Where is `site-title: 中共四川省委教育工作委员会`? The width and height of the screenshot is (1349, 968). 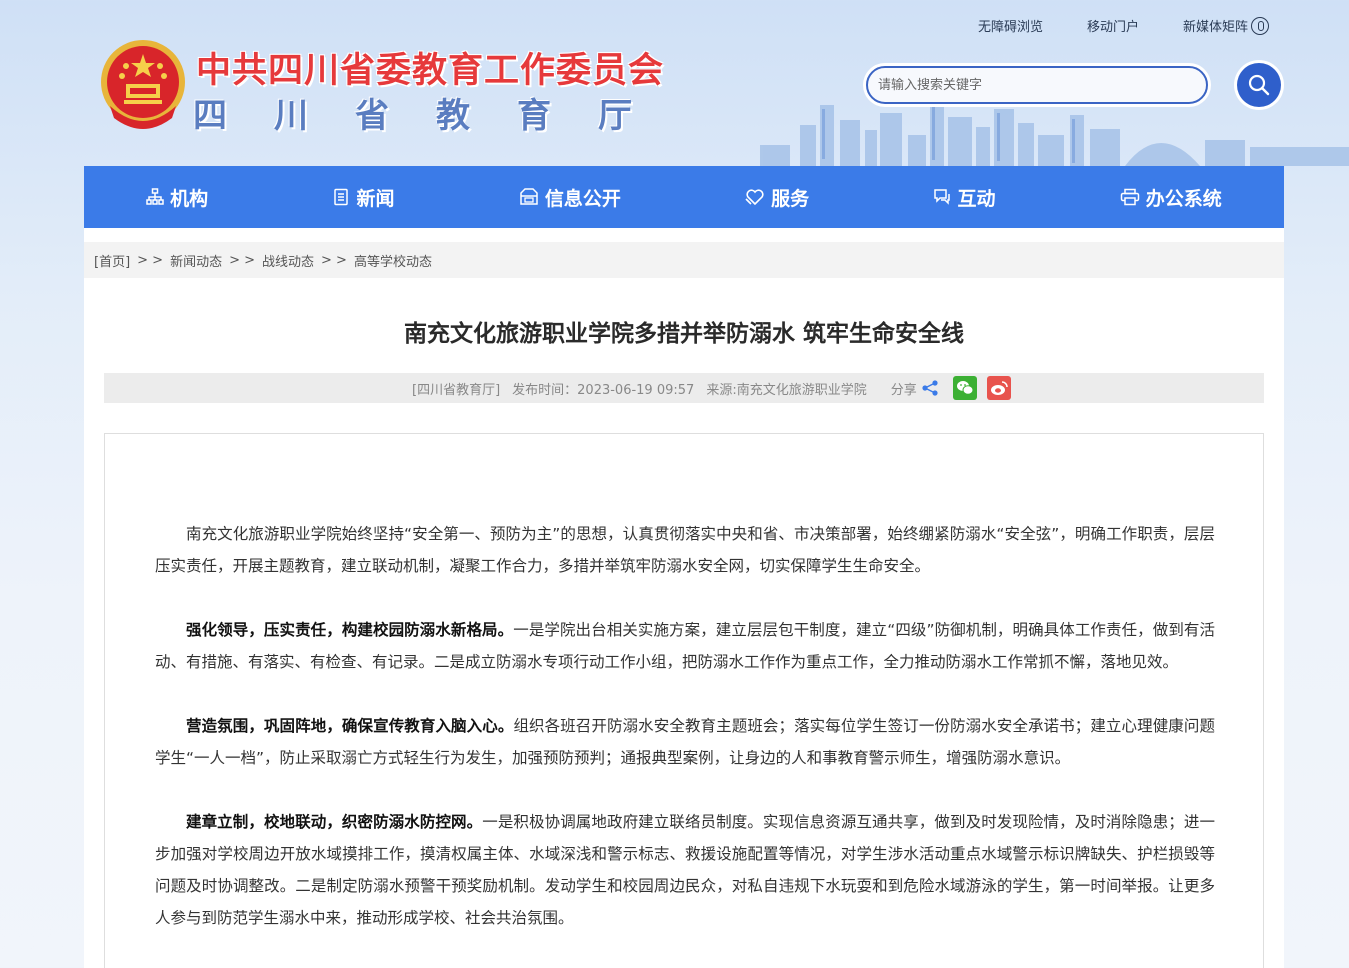
site-title: 中共四川省委教育工作委员会 is located at coordinates (430, 71).